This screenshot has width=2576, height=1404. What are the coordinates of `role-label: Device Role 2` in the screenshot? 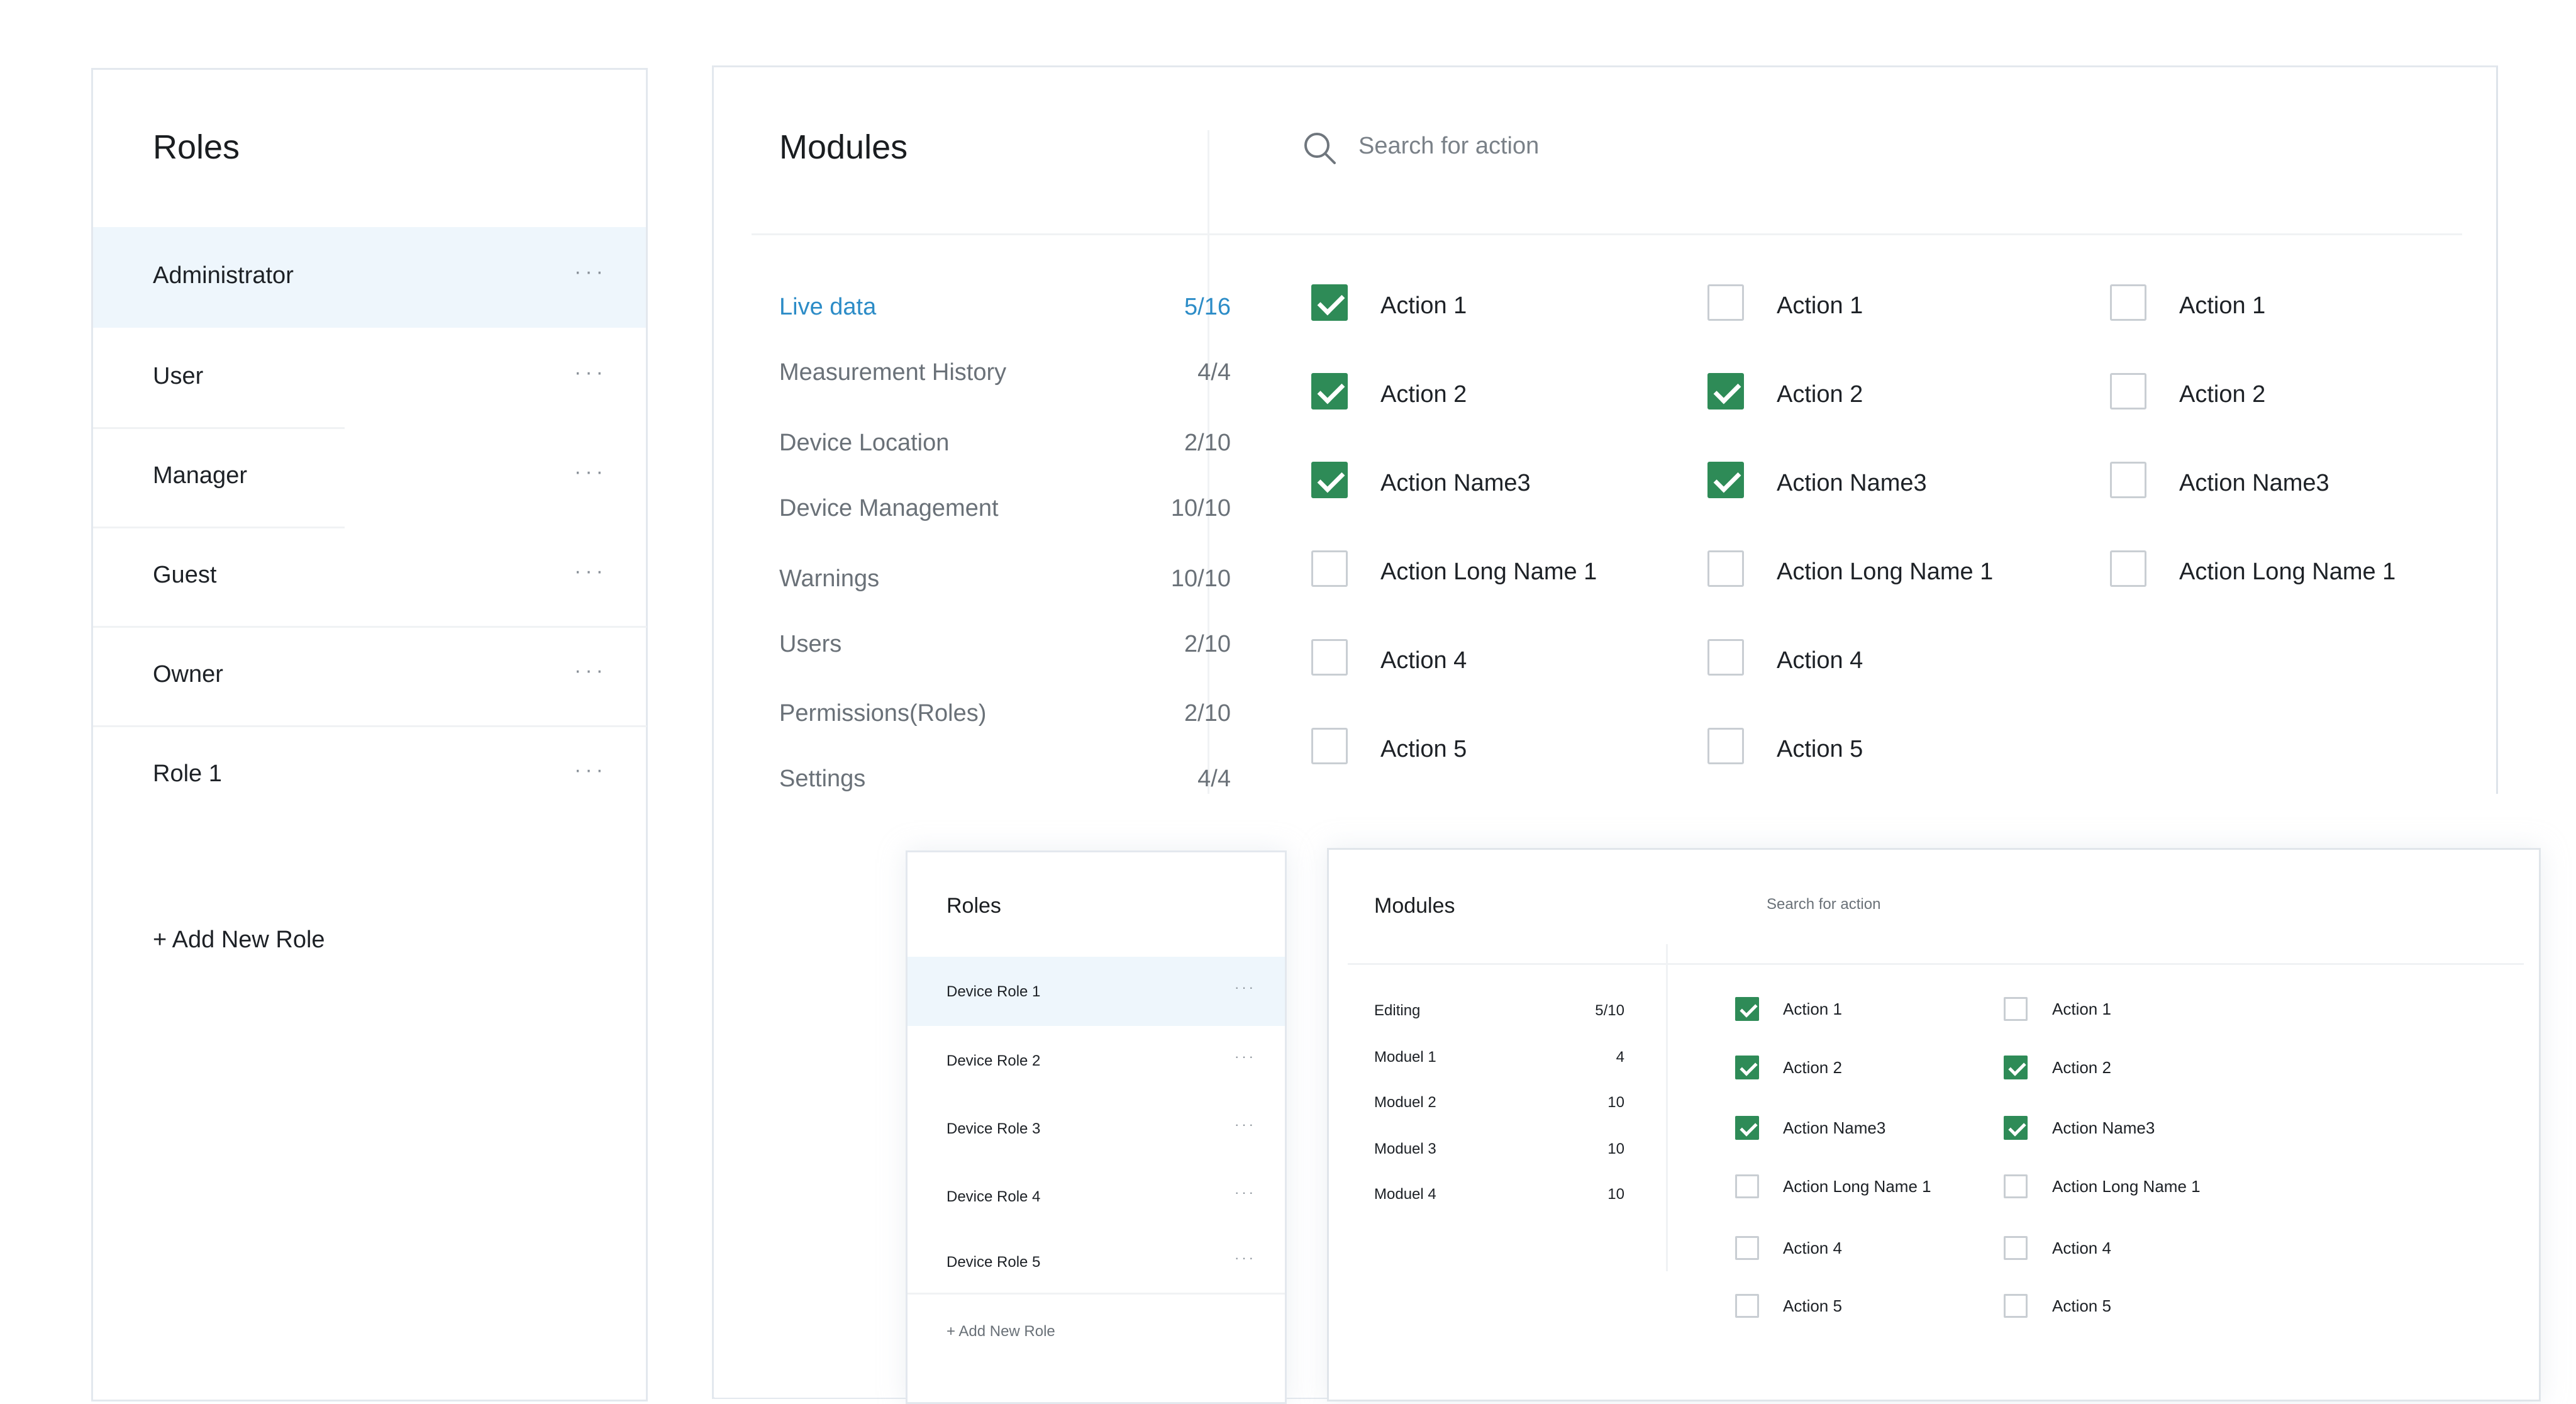 It's located at (994, 1060).